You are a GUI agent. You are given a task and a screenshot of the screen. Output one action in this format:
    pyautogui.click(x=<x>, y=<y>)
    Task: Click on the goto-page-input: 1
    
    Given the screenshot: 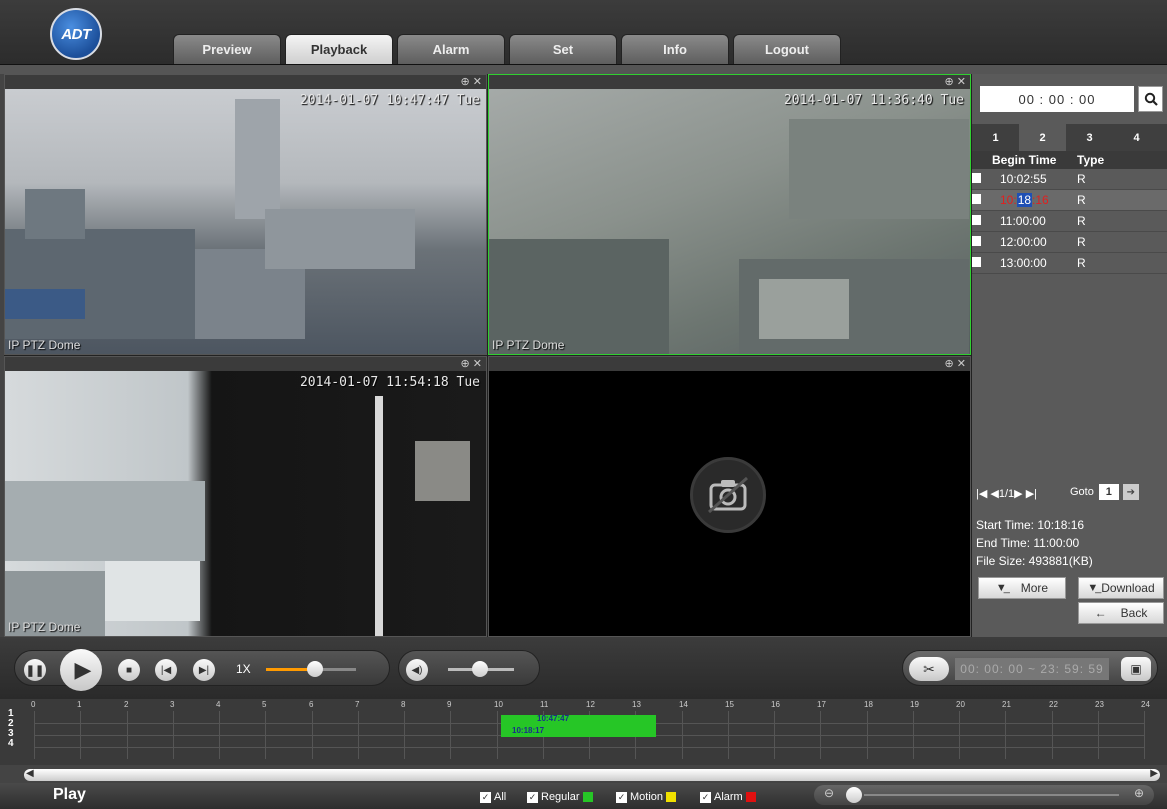 What is the action you would take?
    pyautogui.click(x=1108, y=492)
    